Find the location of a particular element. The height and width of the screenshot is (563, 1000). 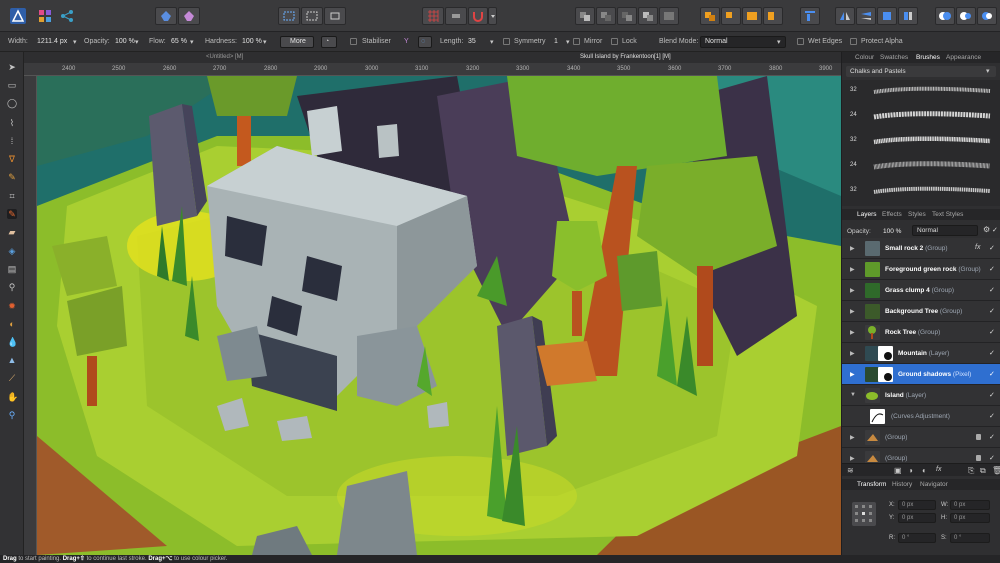

width-value: 1211.4 px is located at coordinates (52, 41).